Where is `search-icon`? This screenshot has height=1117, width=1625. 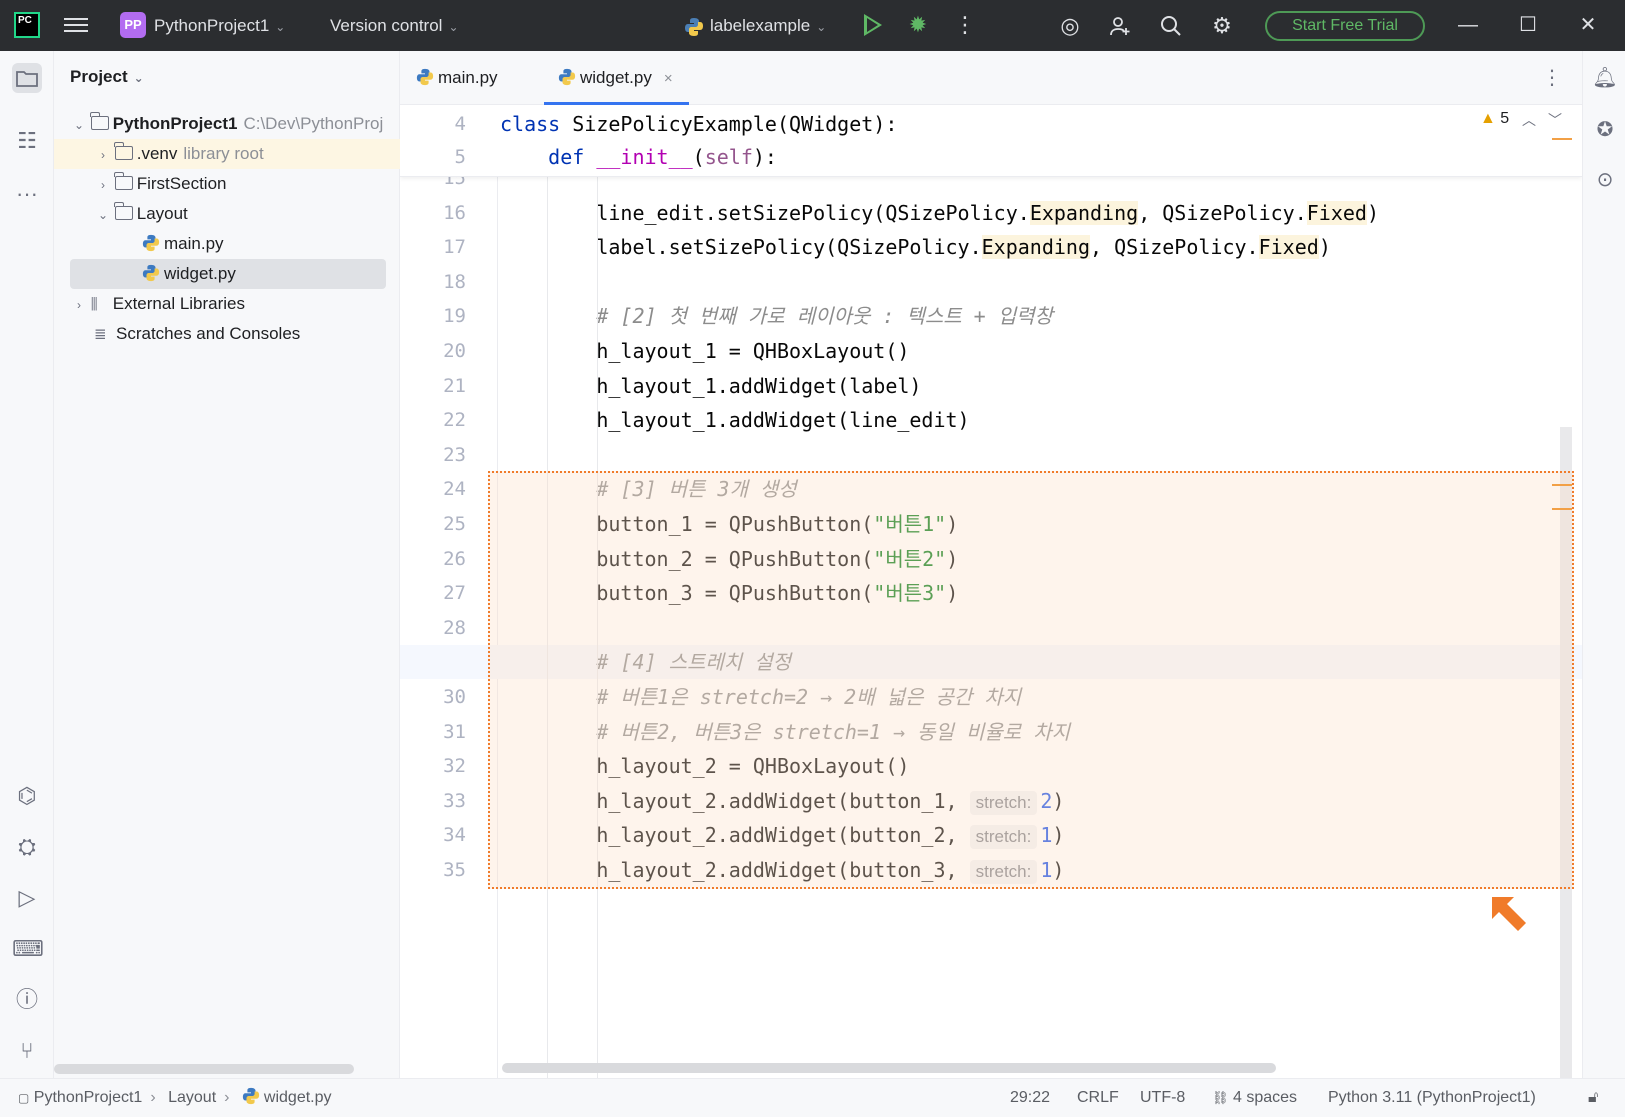
search-icon is located at coordinates (1171, 26).